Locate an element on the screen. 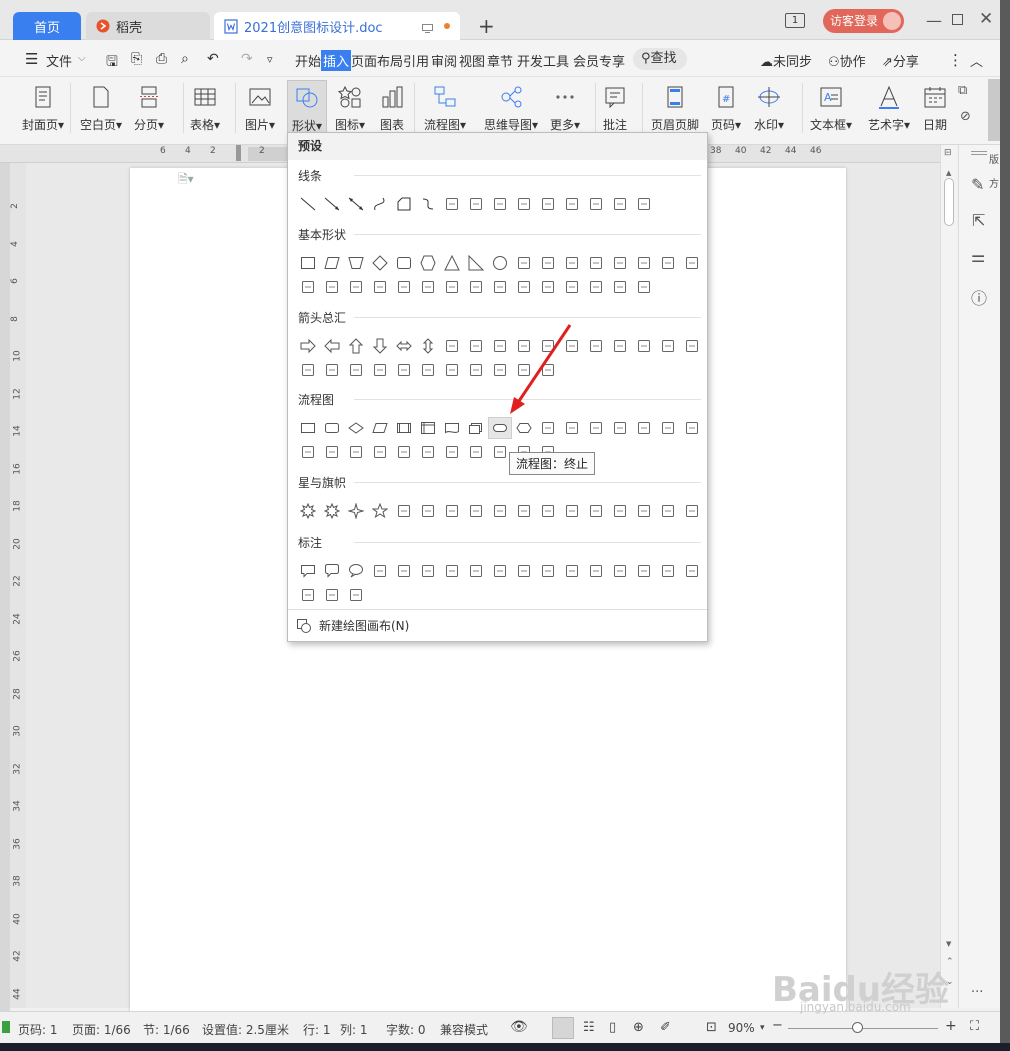  basic-shapes-right-triangle-shape is located at coordinates (476, 263).